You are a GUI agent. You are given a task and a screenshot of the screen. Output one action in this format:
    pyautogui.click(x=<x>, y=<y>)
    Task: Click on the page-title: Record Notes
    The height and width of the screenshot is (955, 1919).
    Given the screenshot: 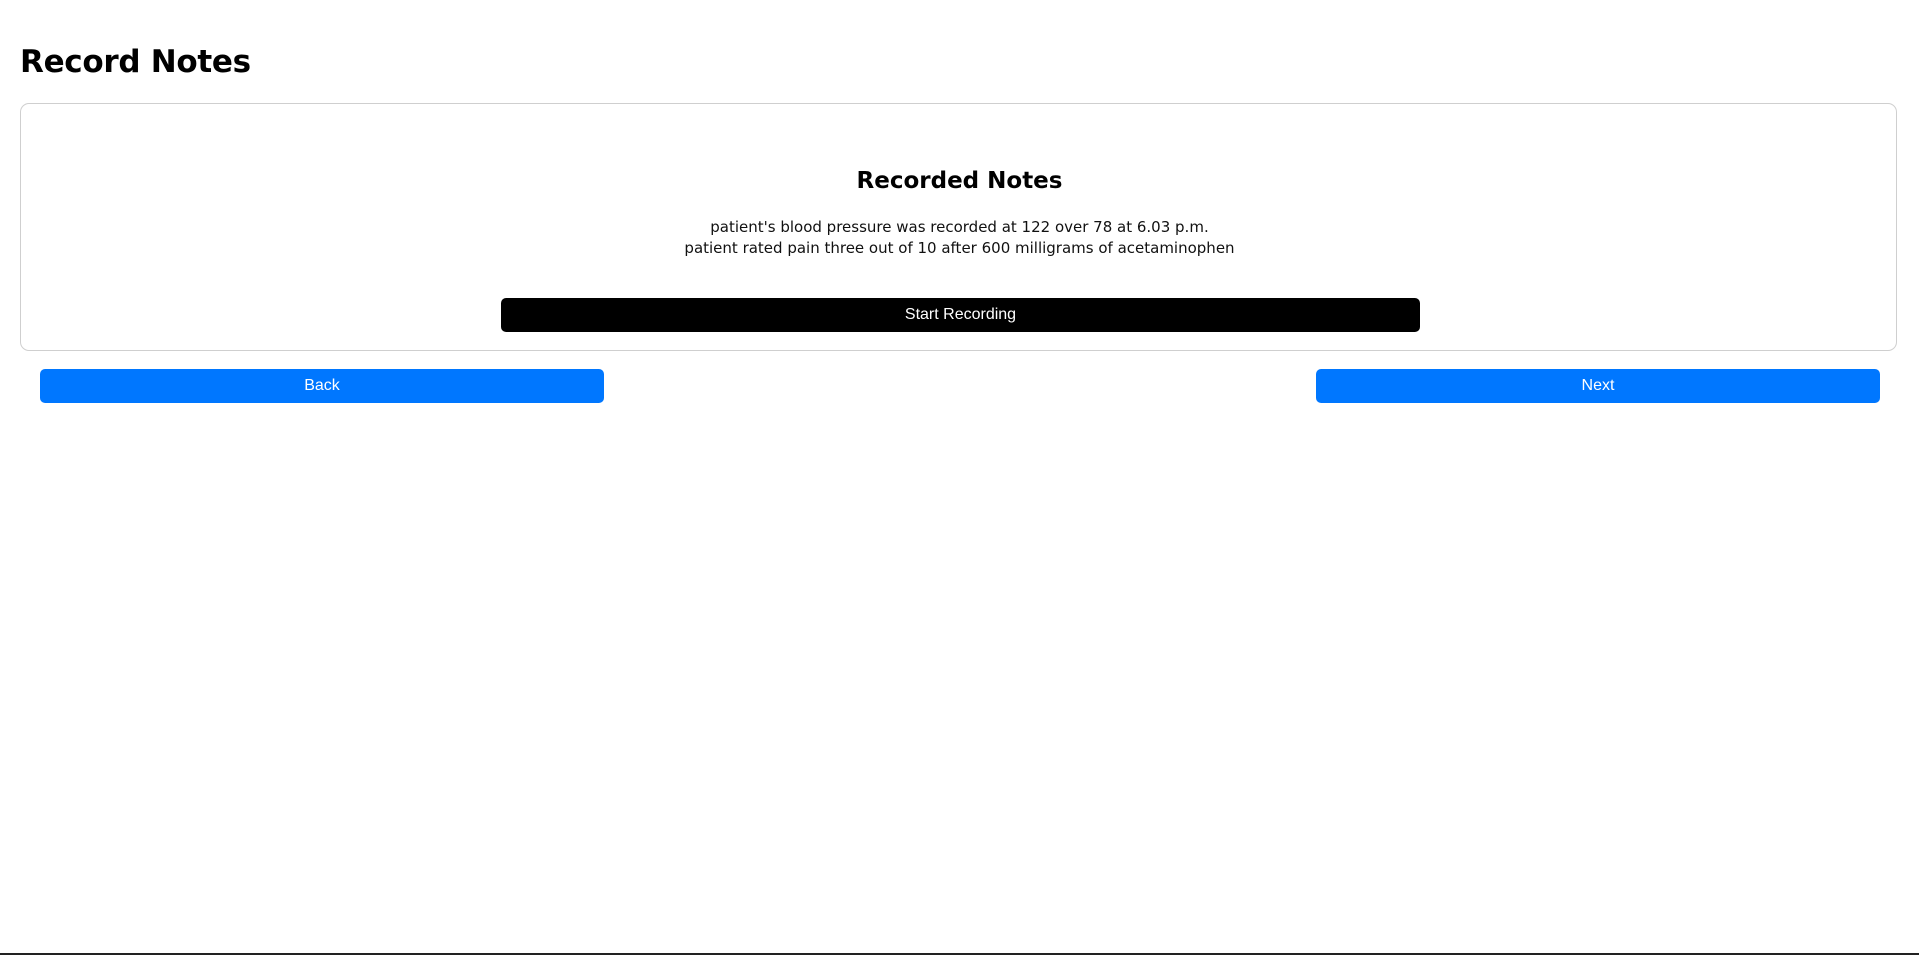 What is the action you would take?
    pyautogui.click(x=135, y=62)
    